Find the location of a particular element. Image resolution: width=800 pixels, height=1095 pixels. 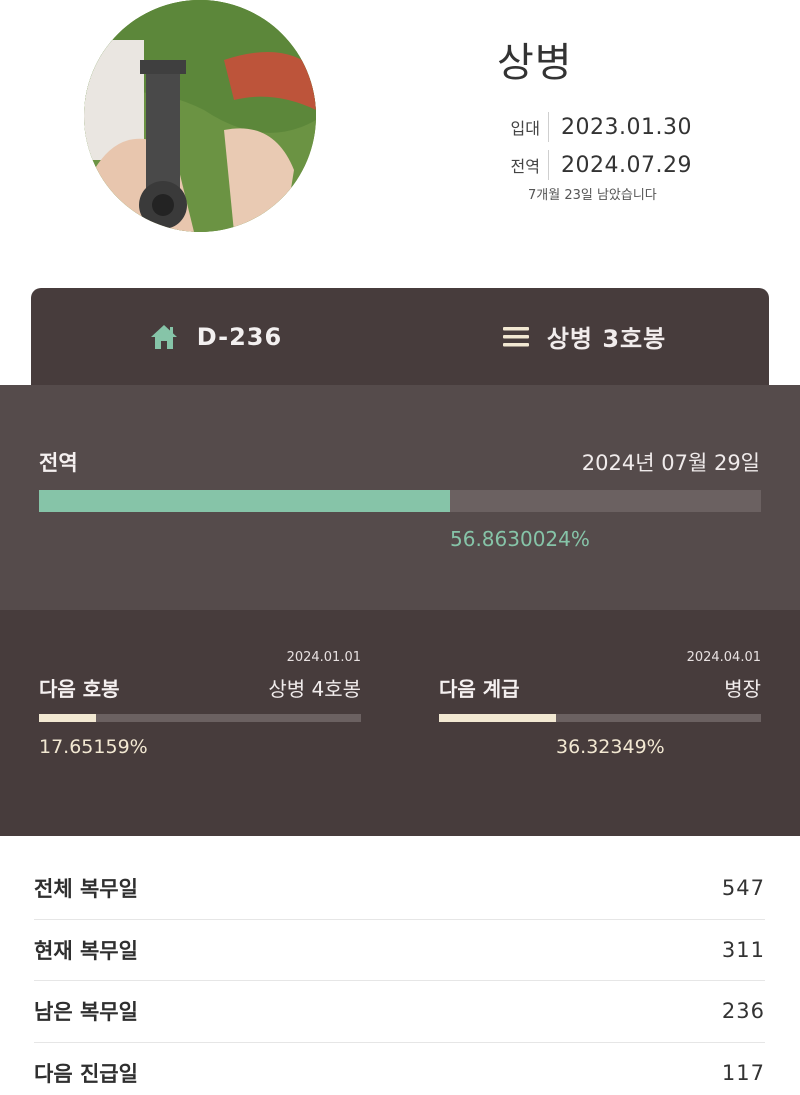

next-step-date: 2024.01.01 is located at coordinates (323, 657).